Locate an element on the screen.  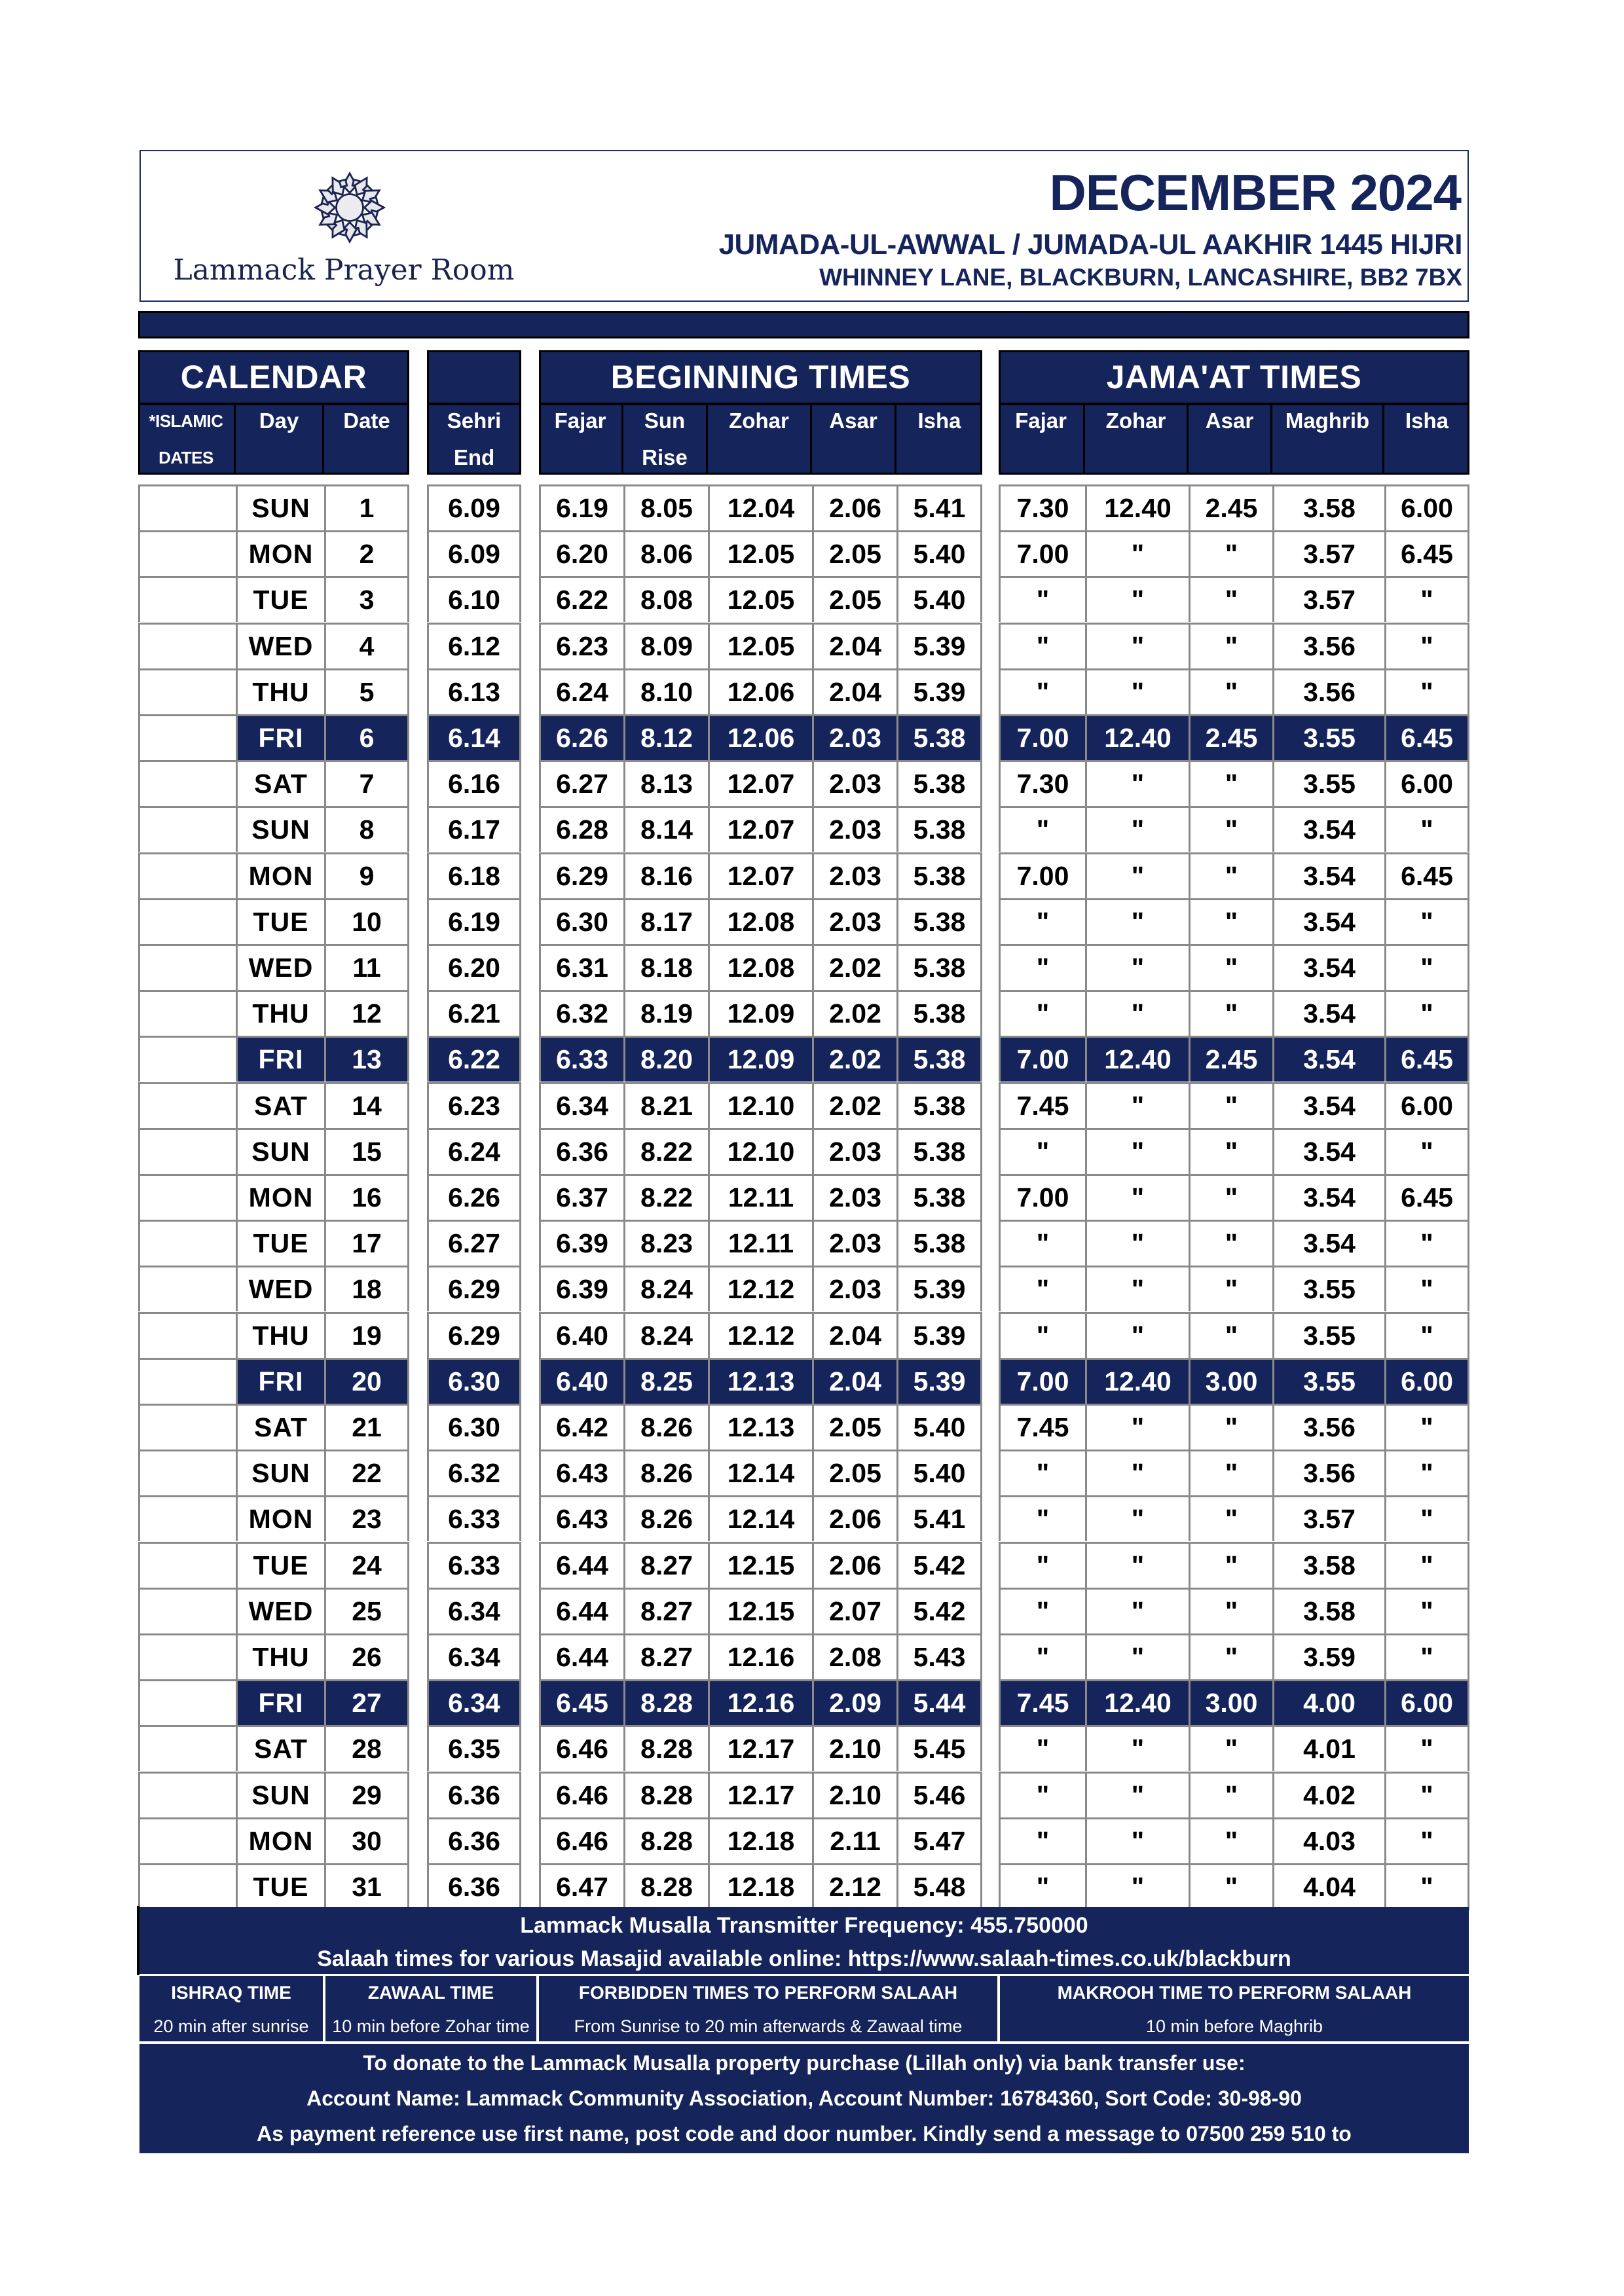
jamaat-times-row: 7.00 " " 3.54 6.45 is located at coordinates (1234, 875).